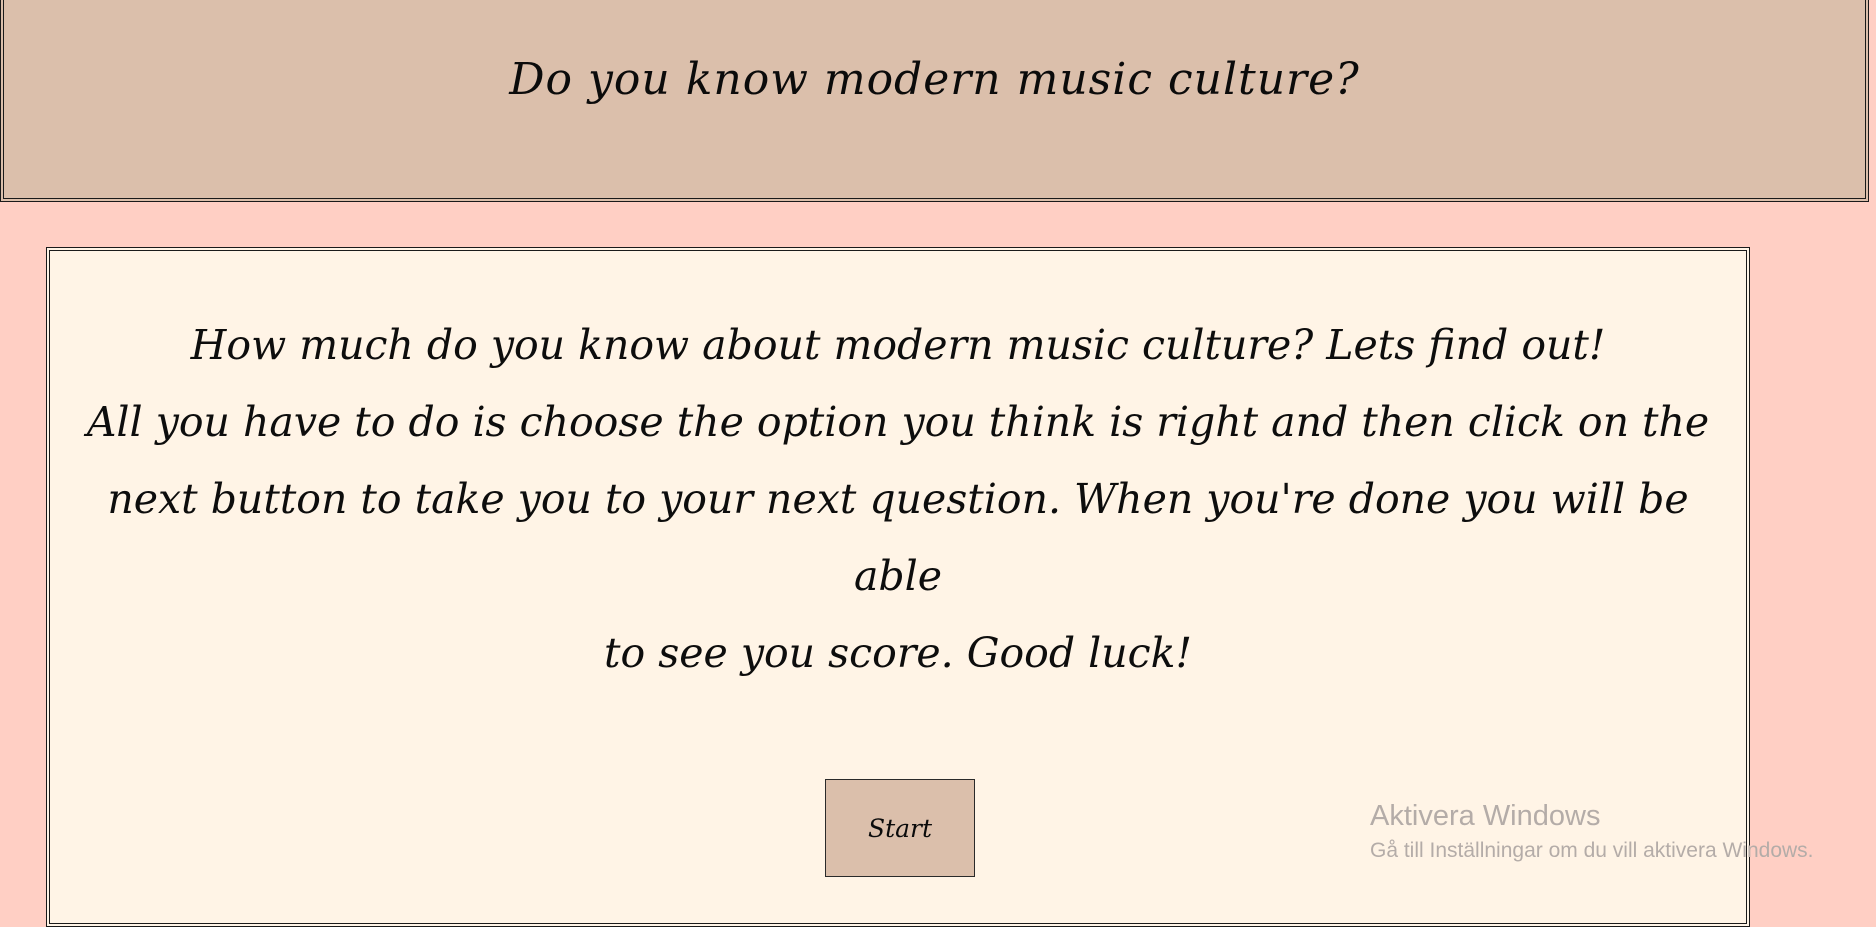  What do you see at coordinates (1485, 816) in the screenshot?
I see `watermark-title: Aktivera Windows` at bounding box center [1485, 816].